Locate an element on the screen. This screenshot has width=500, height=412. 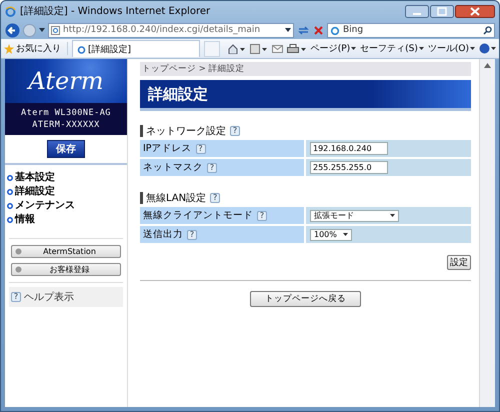
feed-icon is located at coordinates (259, 49).